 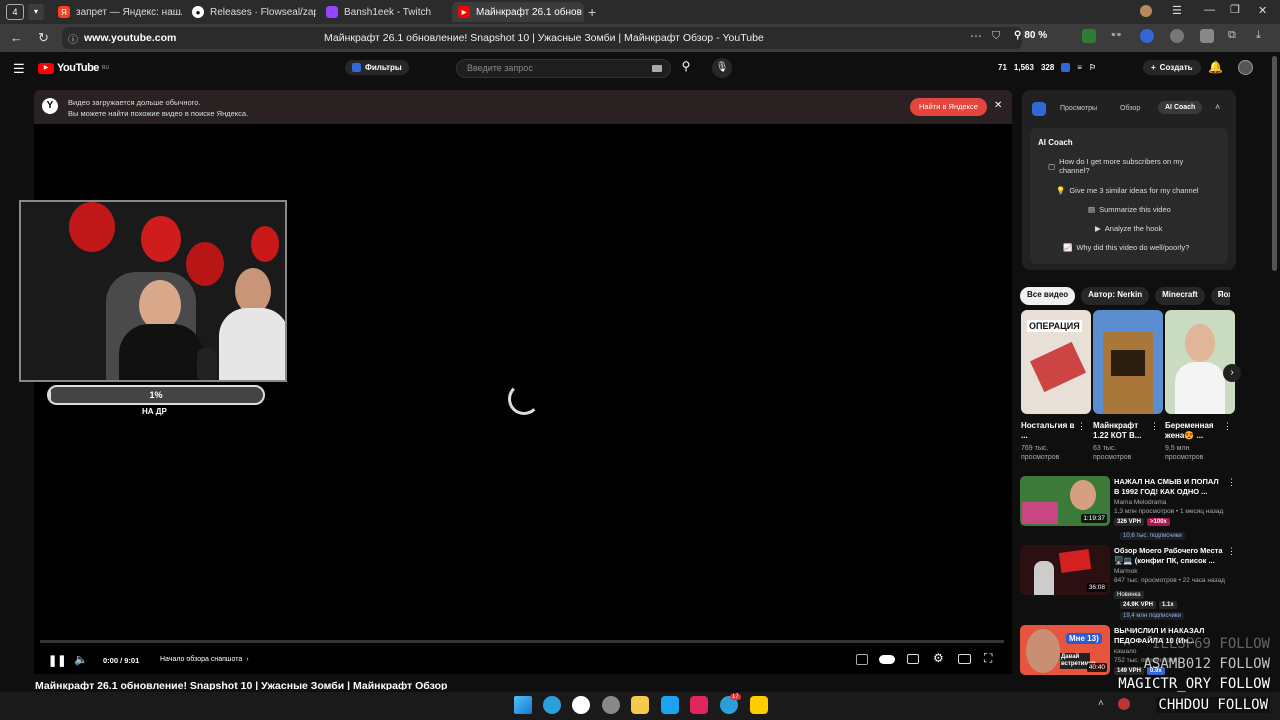 I want to click on extension-glasses-icon: 👓, so click(x=1116, y=35).